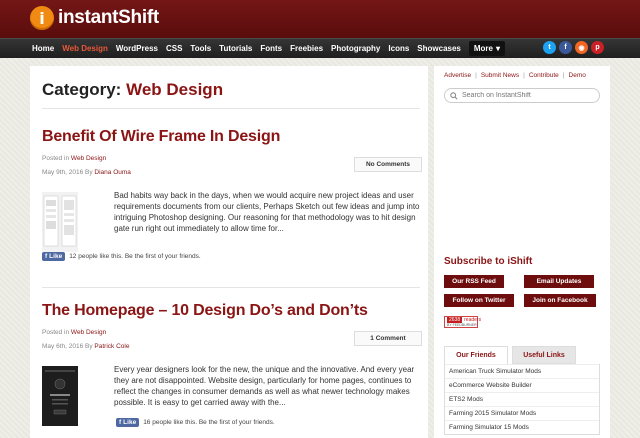  What do you see at coordinates (498, 48) in the screenshot?
I see `chevron-down-icon: ▾` at bounding box center [498, 48].